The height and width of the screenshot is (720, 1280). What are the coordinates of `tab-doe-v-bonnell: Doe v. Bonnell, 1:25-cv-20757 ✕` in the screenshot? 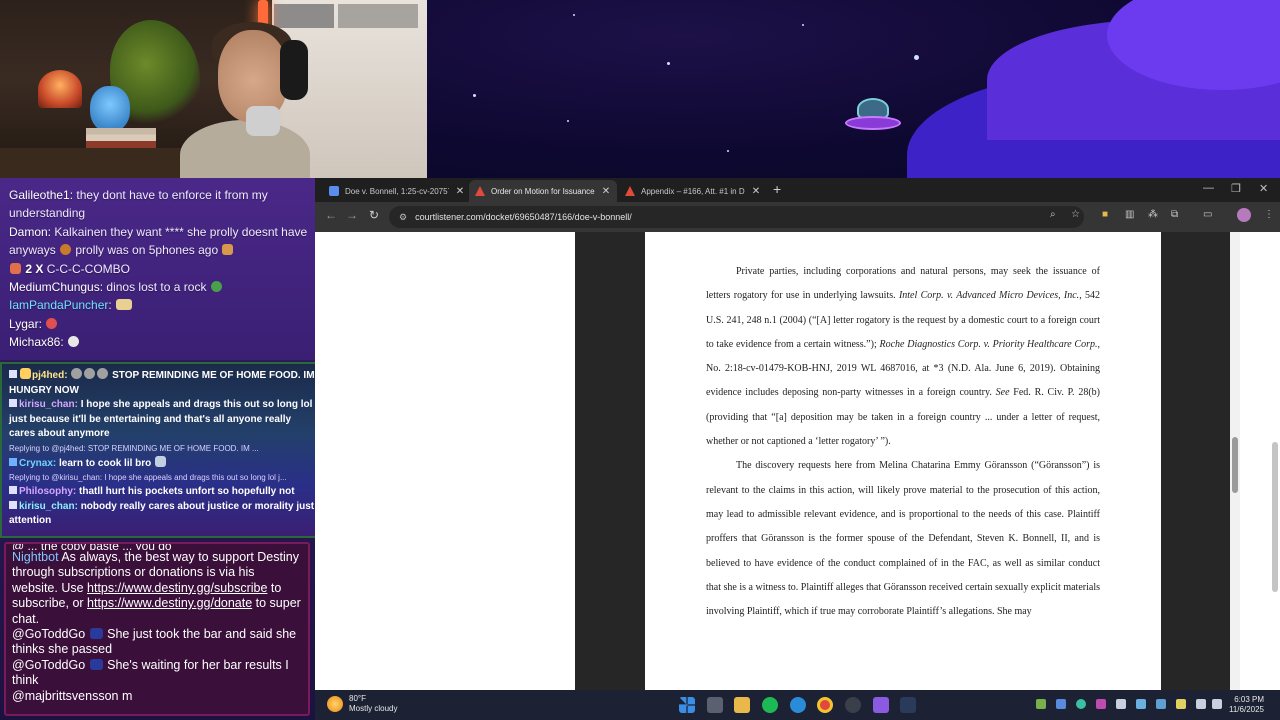 It's located at (397, 191).